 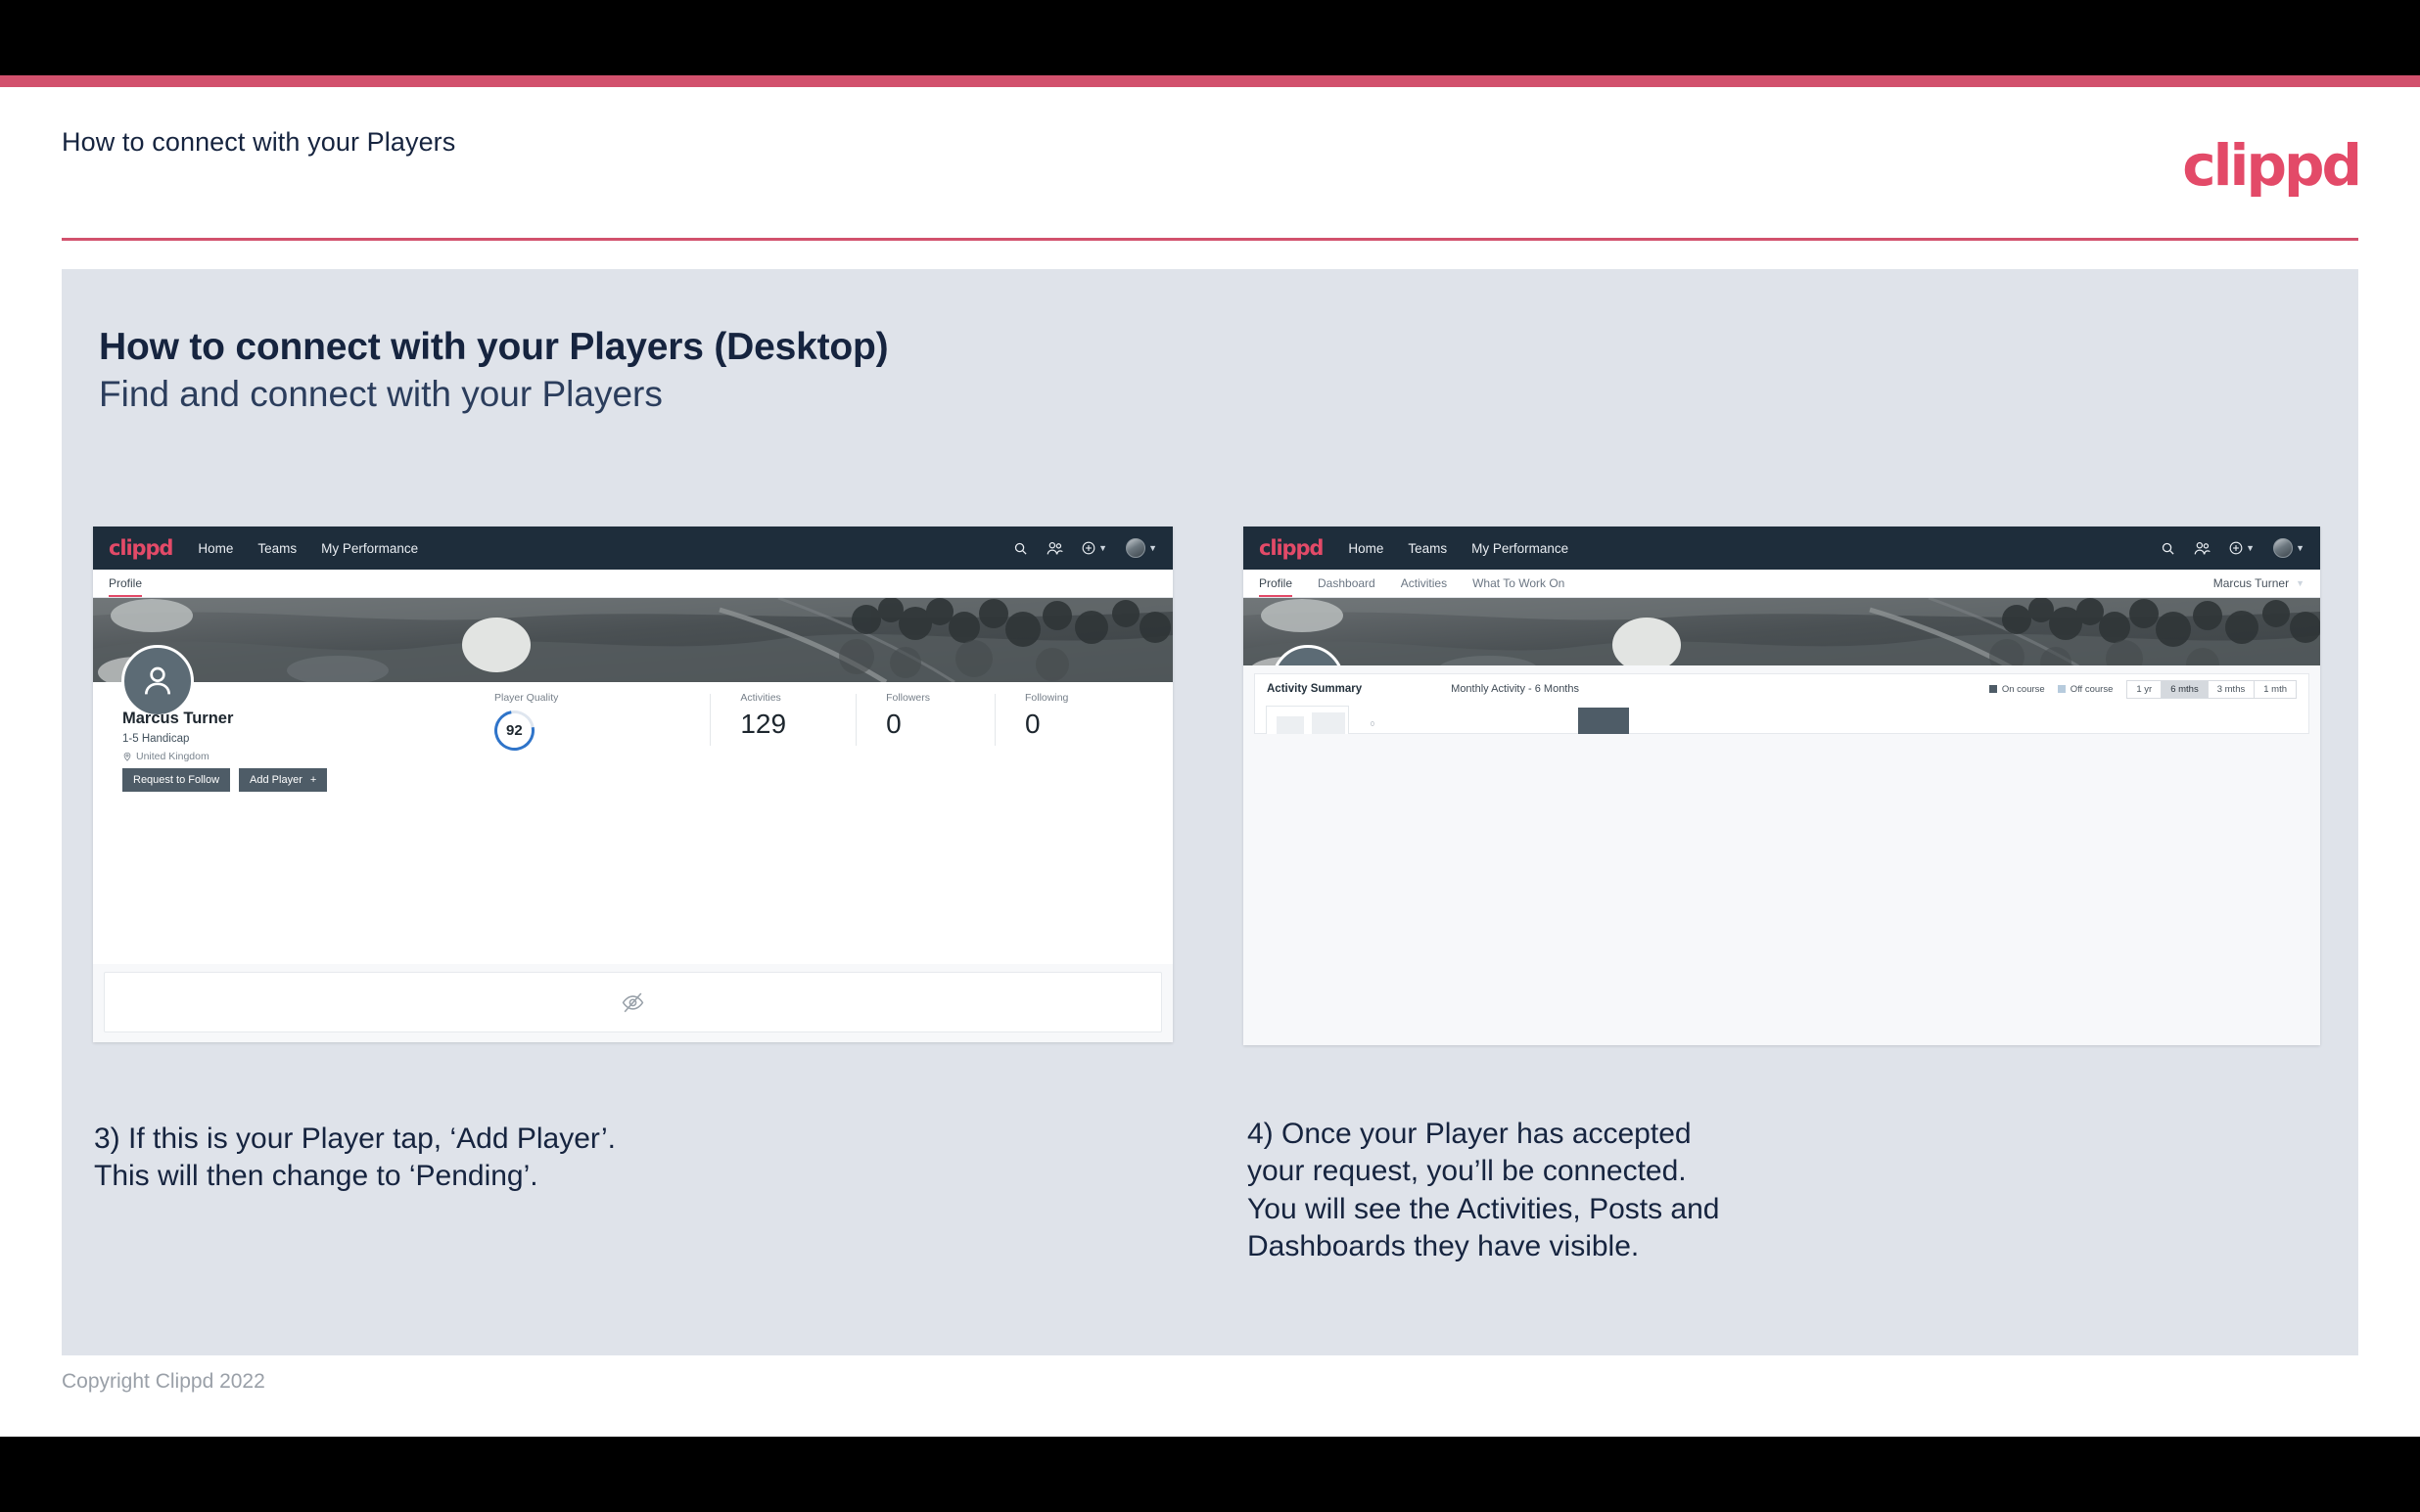 I want to click on legend-on-course: On course, so click(x=2016, y=689).